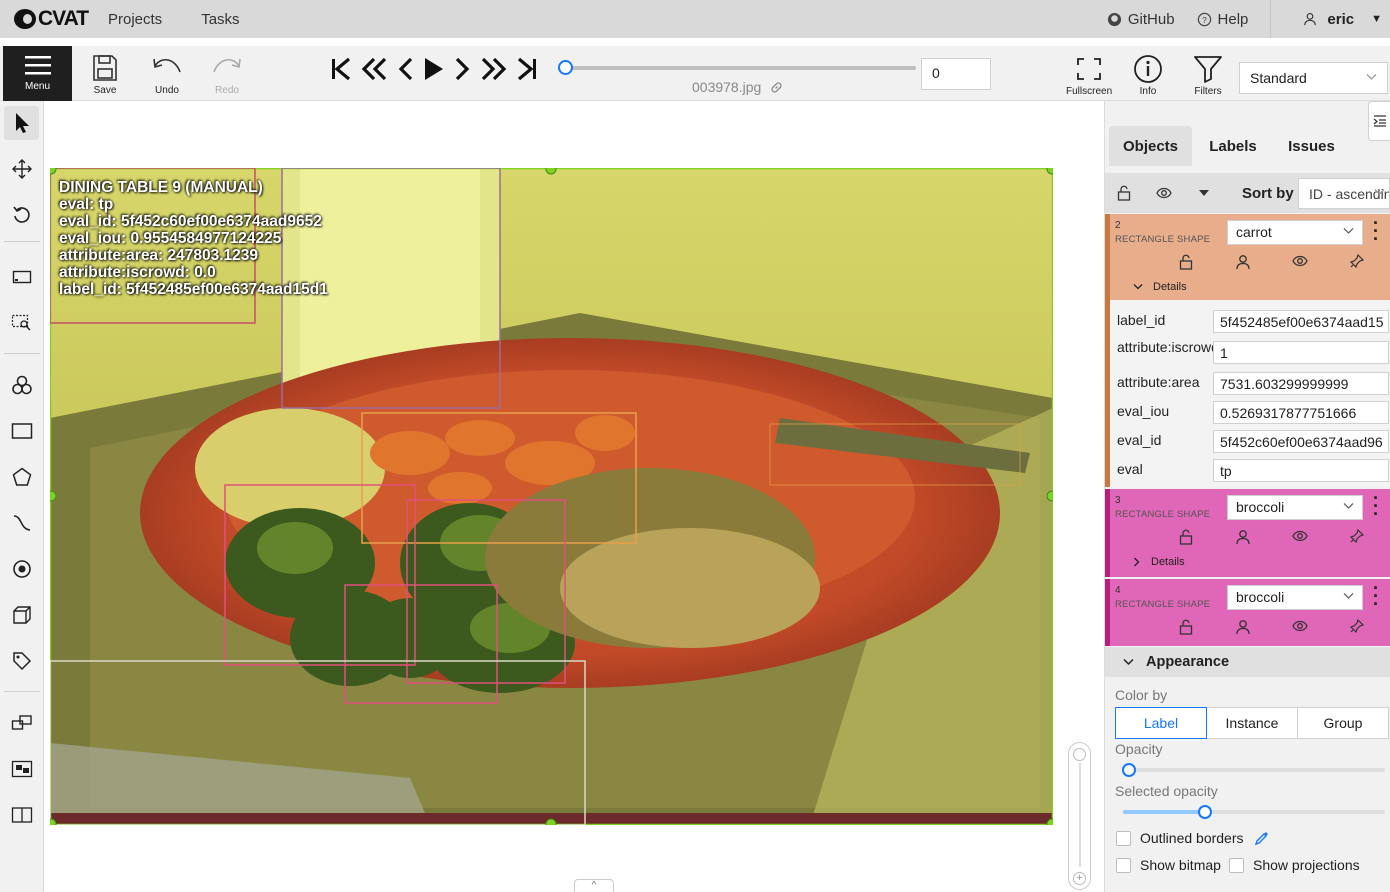  Describe the element at coordinates (1247, 612) in the screenshot. I see `object-item-broccoli: 4 RECTANGLE SHAPE broccoli · · ·` at that location.